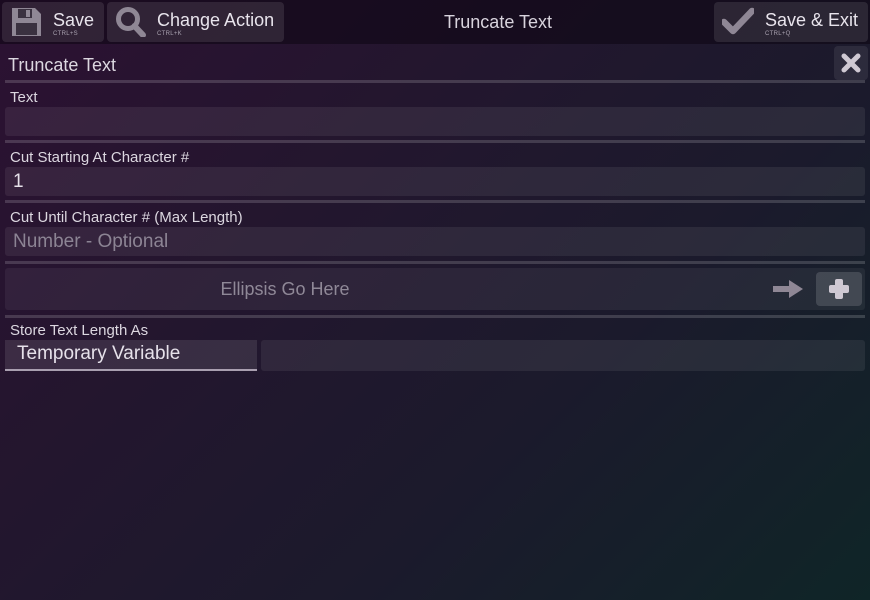  What do you see at coordinates (498, 22) in the screenshot?
I see `page-title: Truncate Text` at bounding box center [498, 22].